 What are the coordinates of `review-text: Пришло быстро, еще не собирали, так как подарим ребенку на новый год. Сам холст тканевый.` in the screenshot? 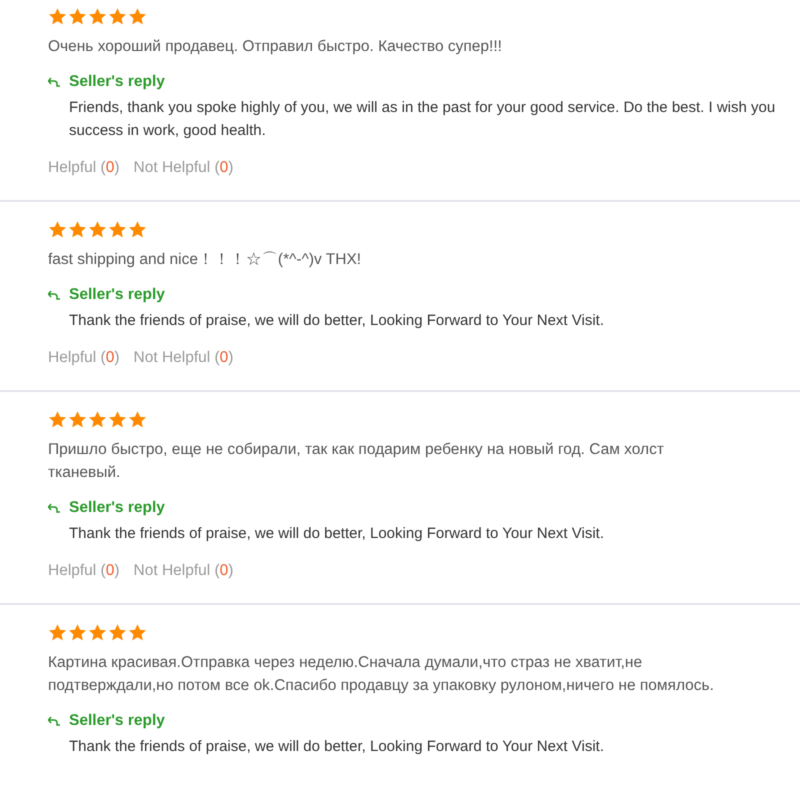 It's located at (356, 461).